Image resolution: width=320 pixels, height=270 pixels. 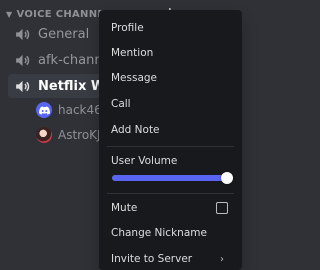 I want to click on chevron-down-icon: ▼, so click(x=9, y=14).